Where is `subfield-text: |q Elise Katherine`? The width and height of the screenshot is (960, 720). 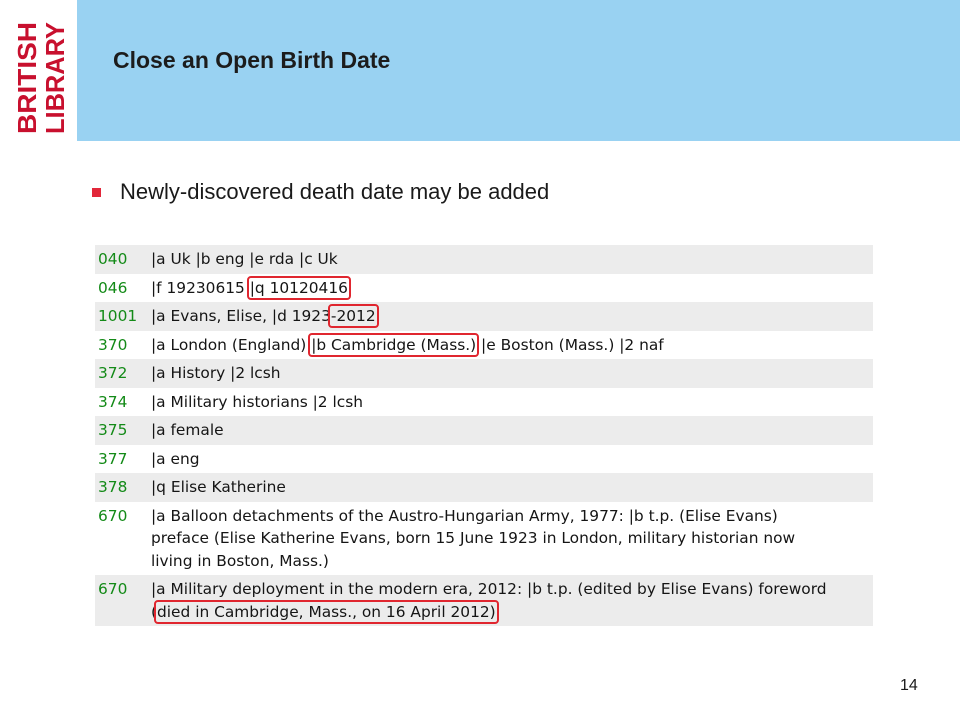 subfield-text: |q Elise Katherine is located at coordinates (218, 487).